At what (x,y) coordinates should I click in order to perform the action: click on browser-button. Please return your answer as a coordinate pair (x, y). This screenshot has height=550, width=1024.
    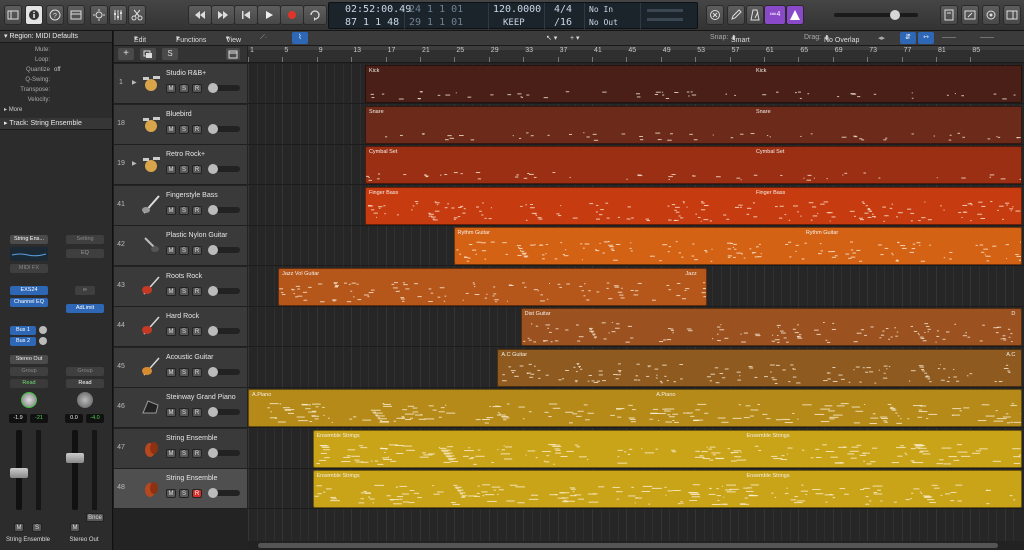
    Looking at the image, I should click on (1012, 15).